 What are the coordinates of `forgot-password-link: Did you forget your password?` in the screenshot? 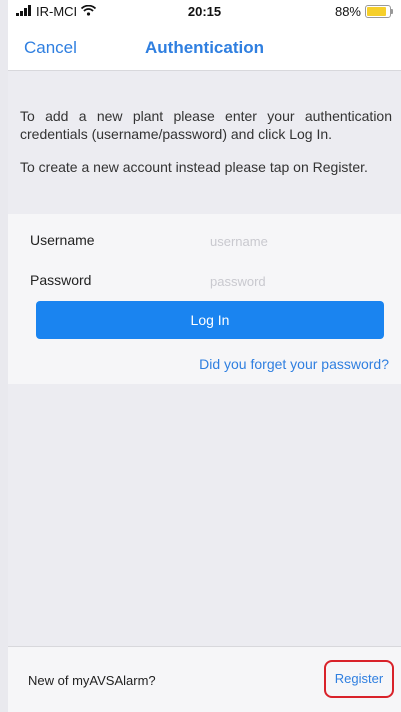 It's located at (294, 364).